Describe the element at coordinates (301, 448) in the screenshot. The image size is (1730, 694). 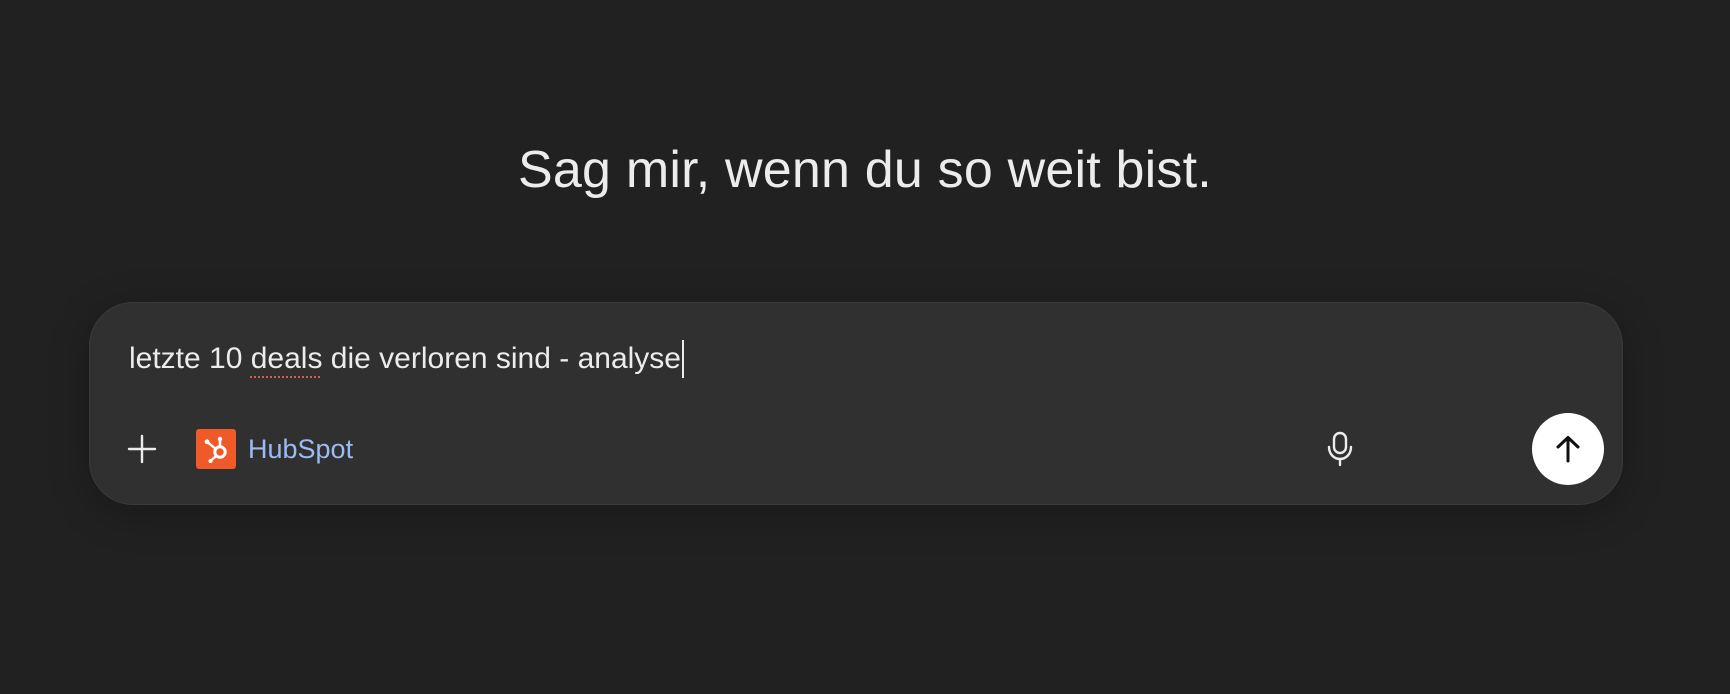
I see `hubspot-label: HubSpot` at that location.